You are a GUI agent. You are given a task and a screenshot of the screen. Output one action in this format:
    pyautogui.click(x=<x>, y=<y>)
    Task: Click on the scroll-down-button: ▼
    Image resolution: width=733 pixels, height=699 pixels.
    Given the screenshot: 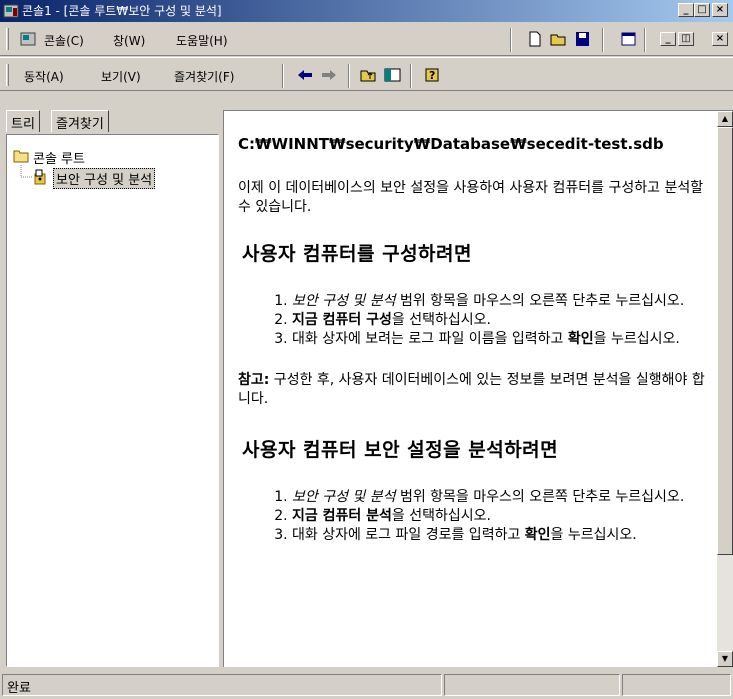 What is the action you would take?
    pyautogui.click(x=725, y=659)
    